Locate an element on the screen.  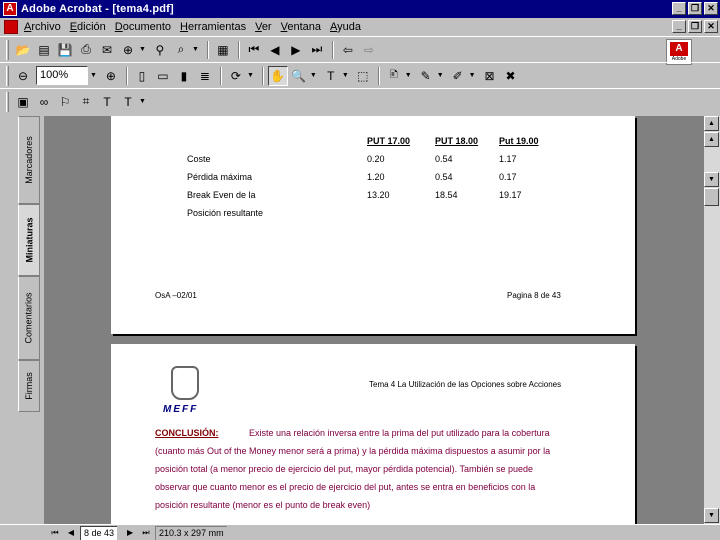
zoom-dropdown-icon: ▼ is located at coordinates (93, 75).